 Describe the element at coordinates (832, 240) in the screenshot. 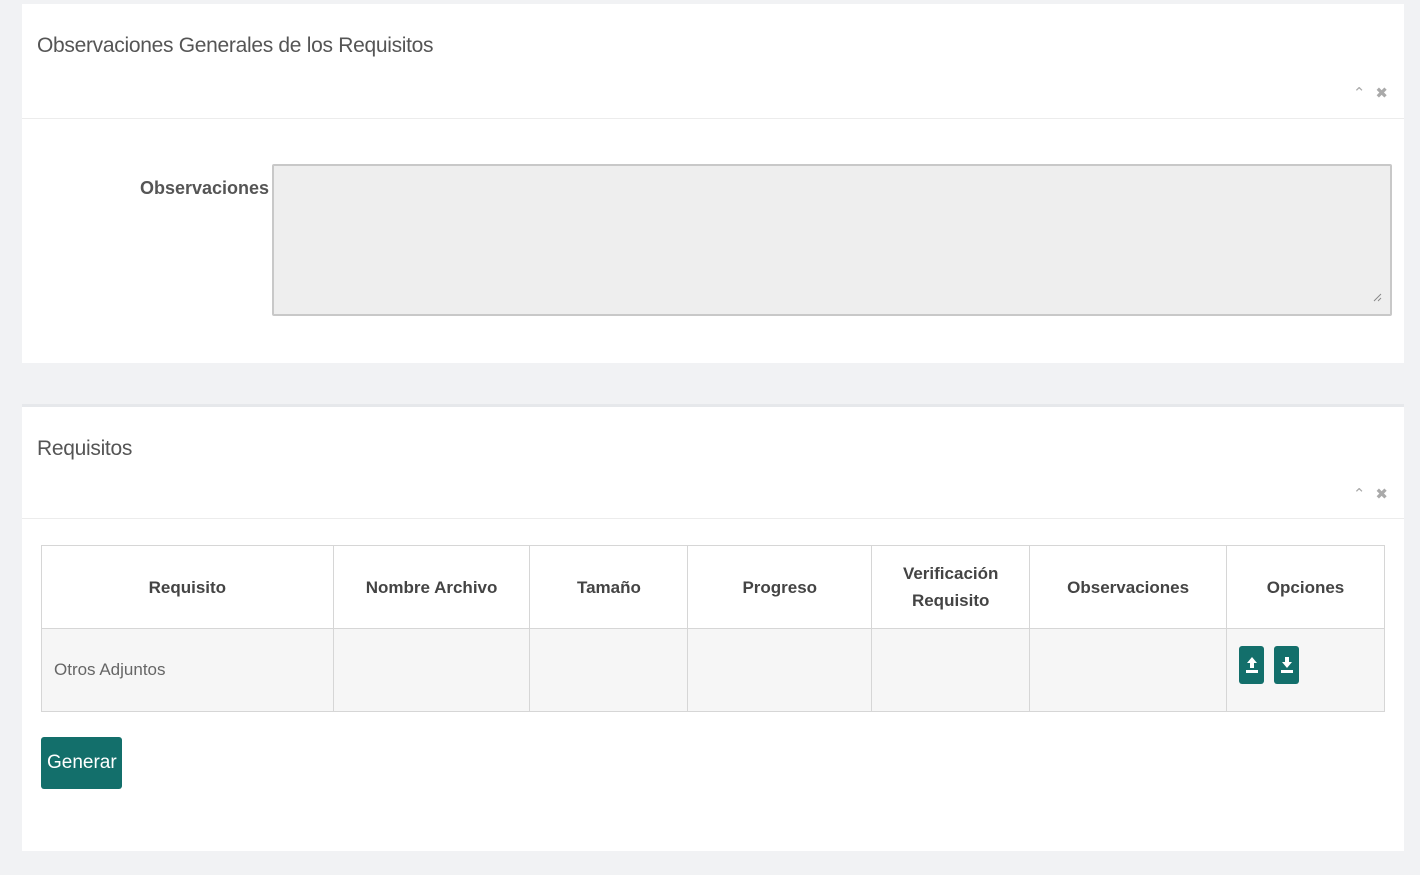

I see `observaciones-textarea` at that location.